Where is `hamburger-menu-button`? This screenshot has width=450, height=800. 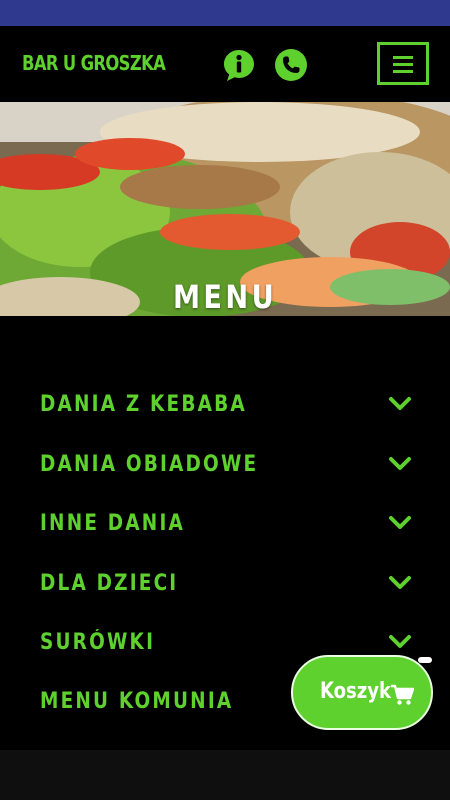 hamburger-menu-button is located at coordinates (403, 63).